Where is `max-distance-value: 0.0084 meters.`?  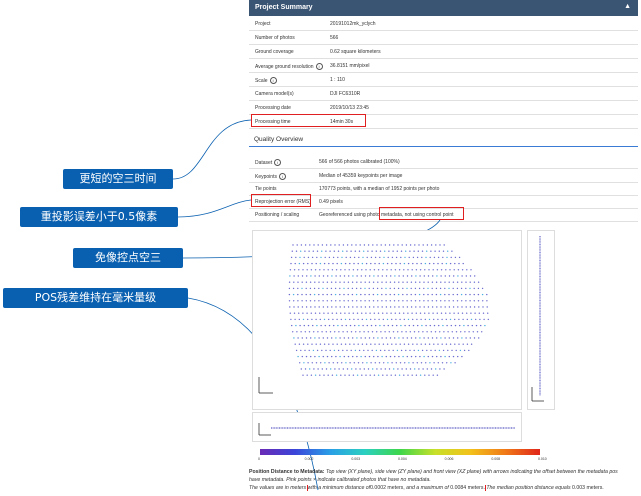 max-distance-value: 0.0084 meters. is located at coordinates (467, 488).